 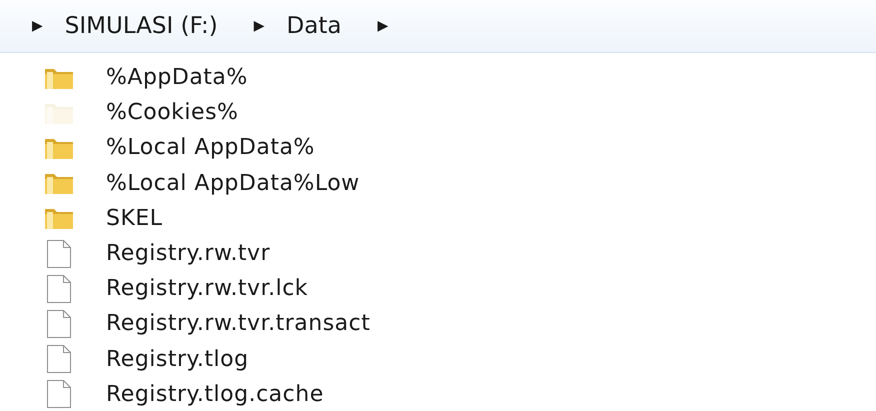 What do you see at coordinates (188, 253) in the screenshot?
I see `file-name: Registry.rw.tvr` at bounding box center [188, 253].